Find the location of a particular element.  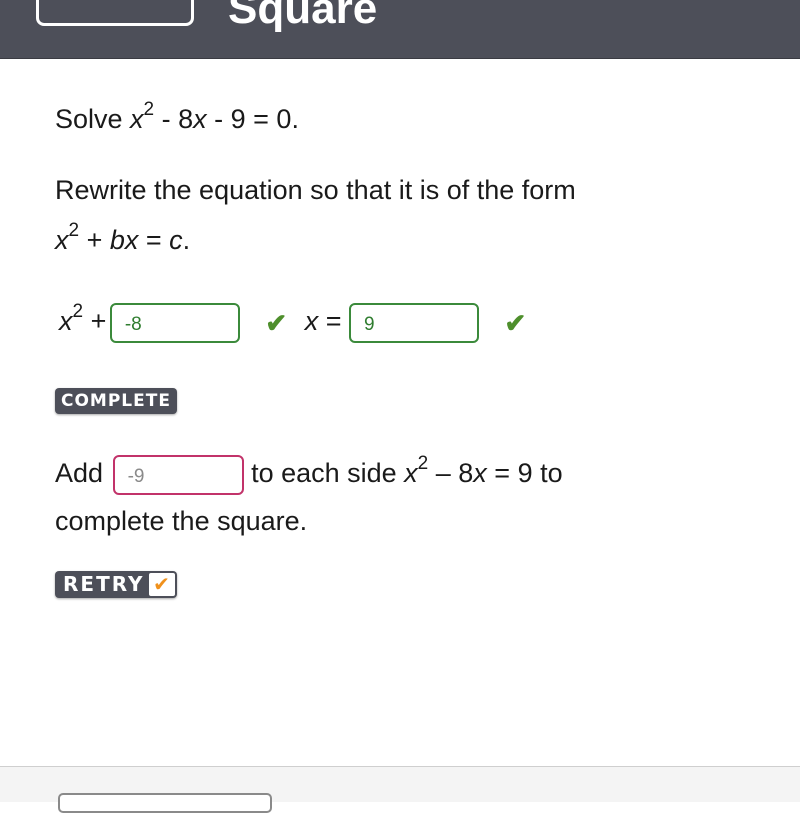

retry-check-icon: ✔ is located at coordinates (161, 584).